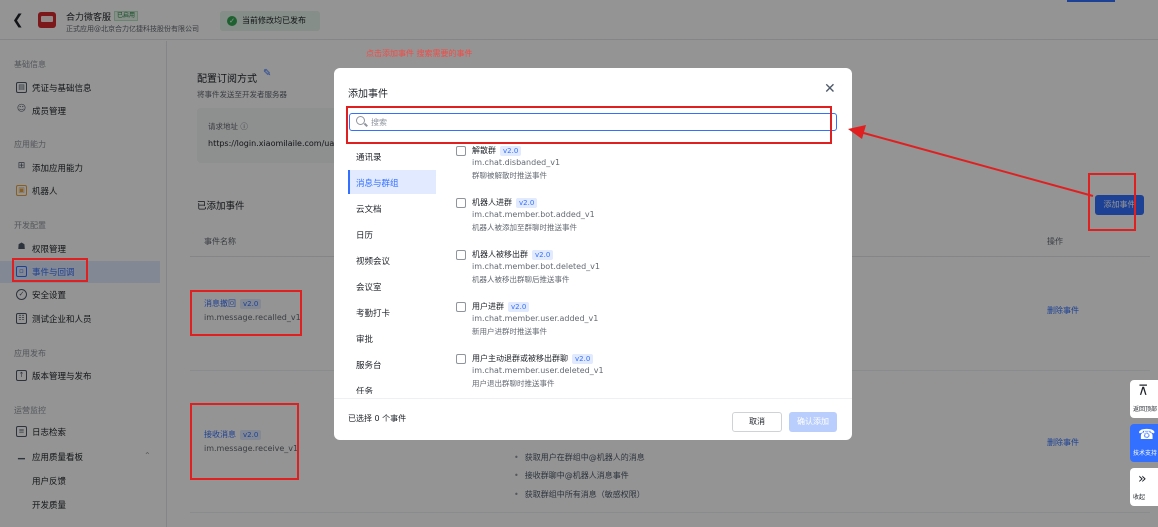 This screenshot has height=527, width=1158. What do you see at coordinates (757, 422) in the screenshot?
I see `cancel-button: 取消` at bounding box center [757, 422].